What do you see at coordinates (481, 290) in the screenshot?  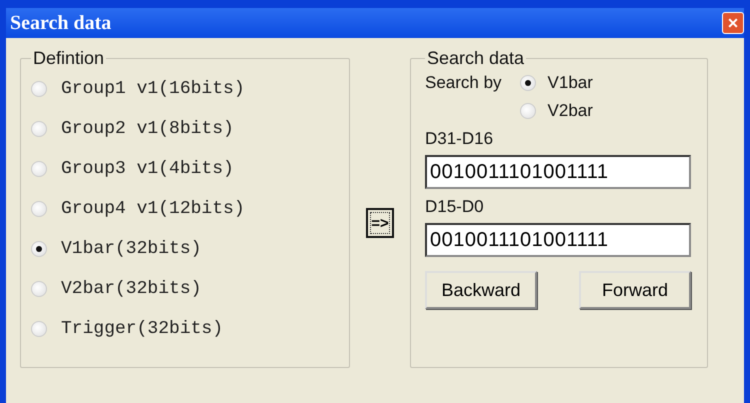 I see `action-button: Backward` at bounding box center [481, 290].